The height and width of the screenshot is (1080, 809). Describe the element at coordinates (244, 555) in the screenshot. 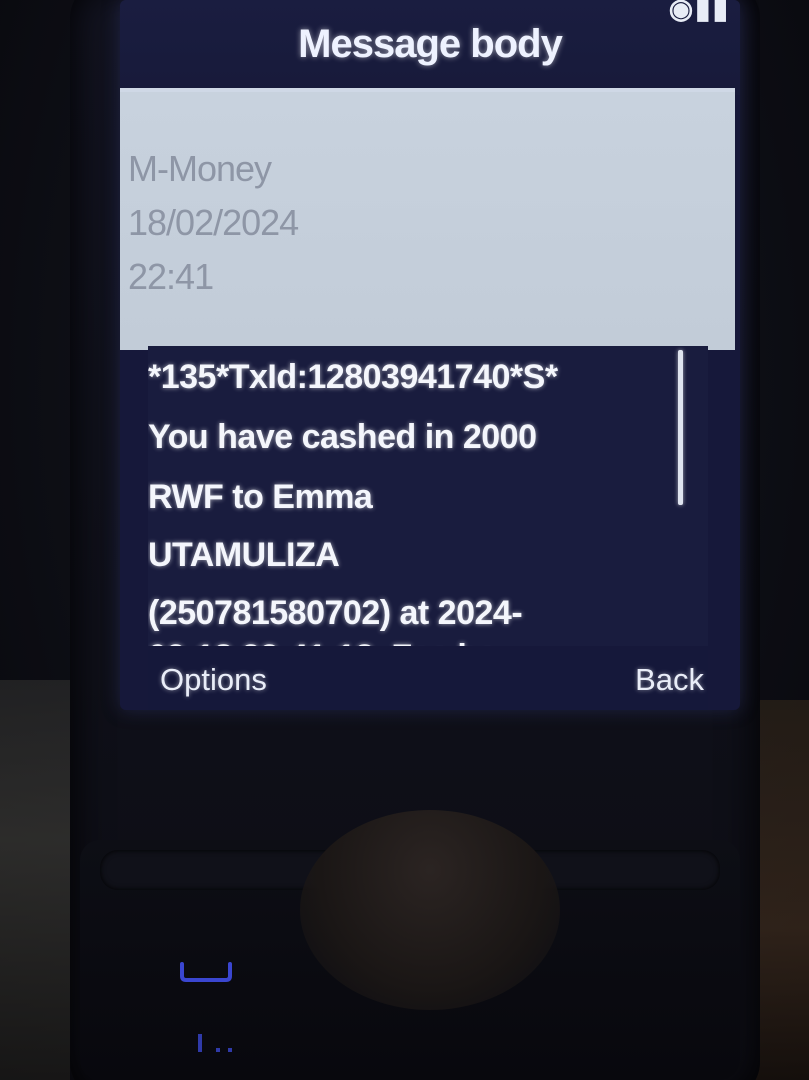

I see `message-line: UTAMULIZA` at that location.